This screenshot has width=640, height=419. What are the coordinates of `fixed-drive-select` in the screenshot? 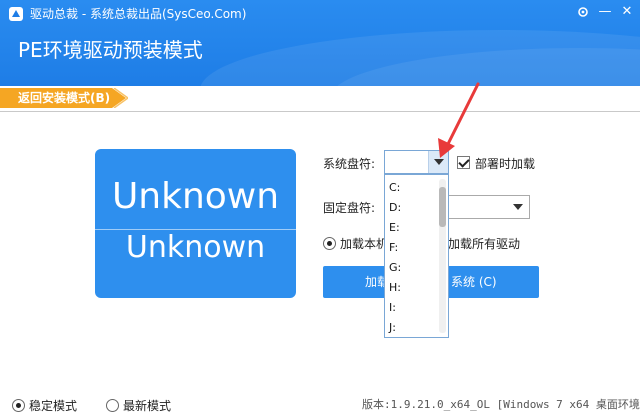 It's located at (485, 207).